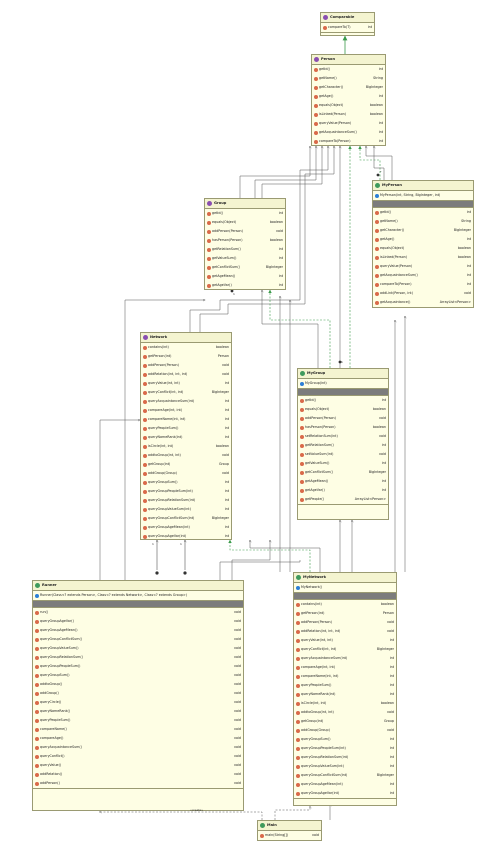 This screenshot has height=847, width=489. I want to click on method-row: run() void, so click(138, 612).